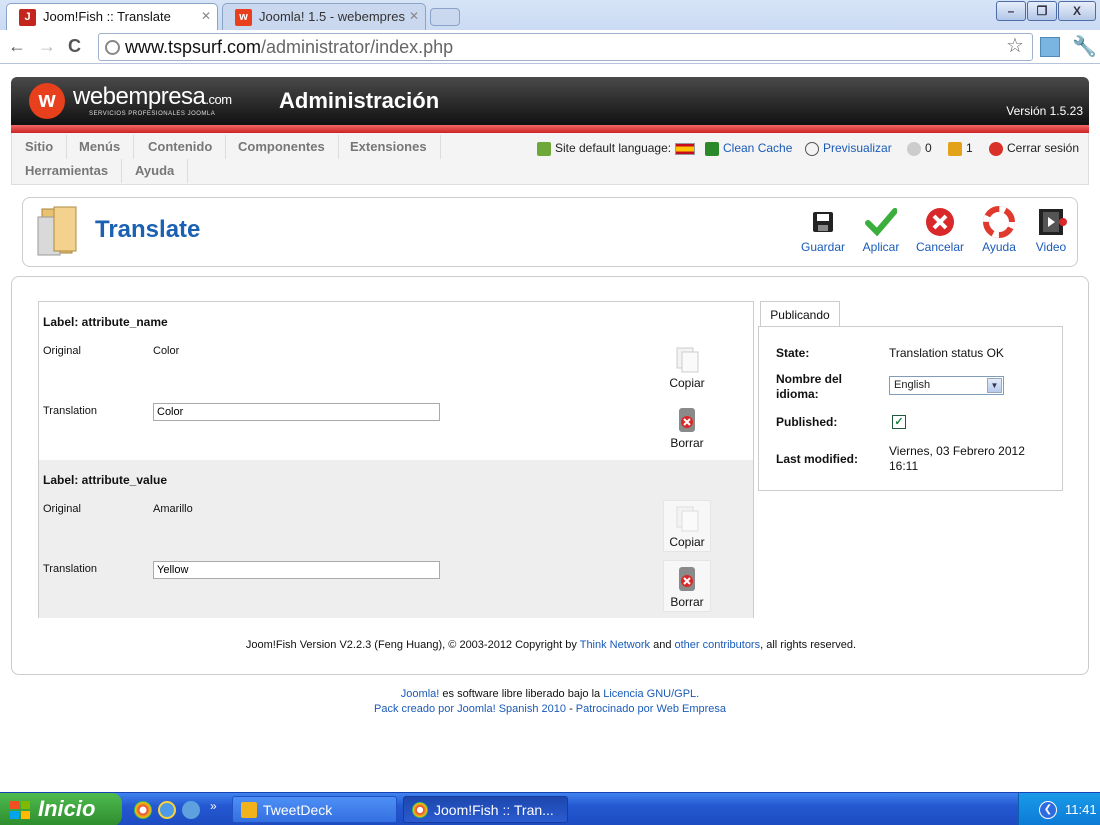 The height and width of the screenshot is (825, 1100). What do you see at coordinates (651, 694) in the screenshot?
I see `license-link: Licencia GNU/GPL.` at bounding box center [651, 694].